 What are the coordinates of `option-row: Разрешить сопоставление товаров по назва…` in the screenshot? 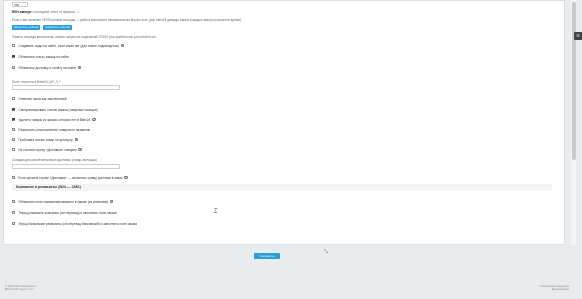 It's located at (51, 129).